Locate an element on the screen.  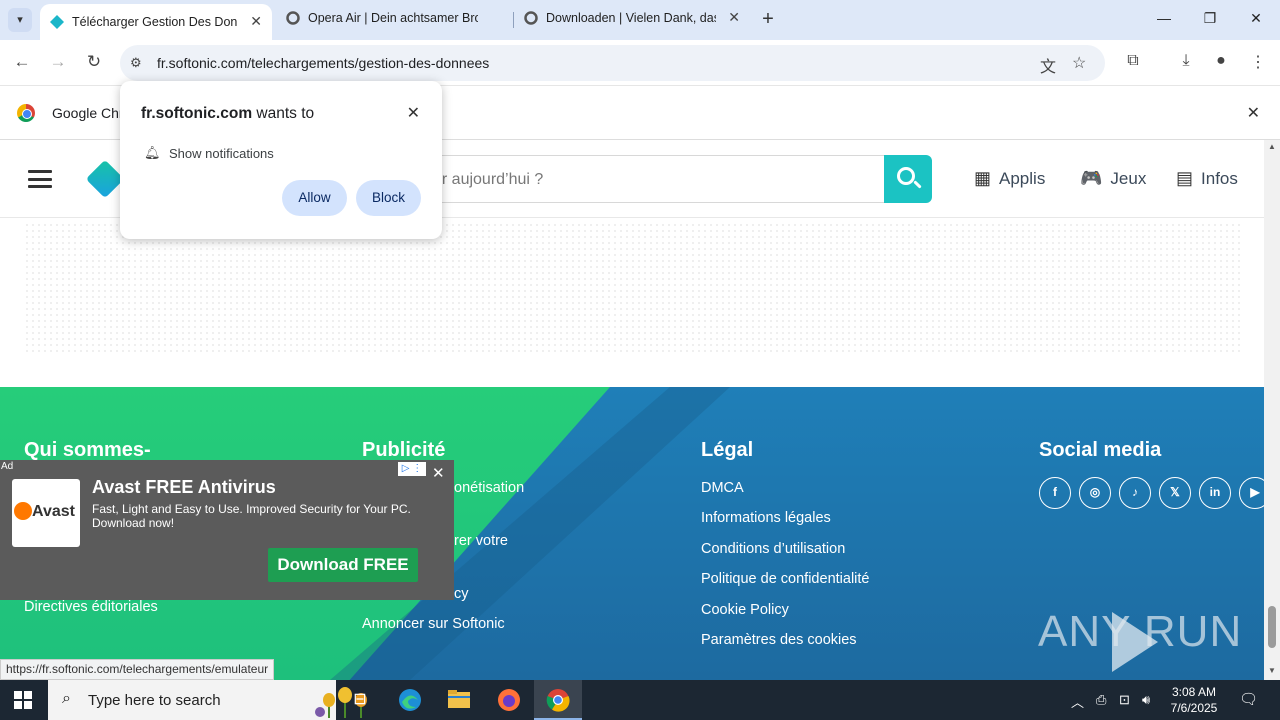
network-icon: ⊡ is located at coordinates (1124, 700).